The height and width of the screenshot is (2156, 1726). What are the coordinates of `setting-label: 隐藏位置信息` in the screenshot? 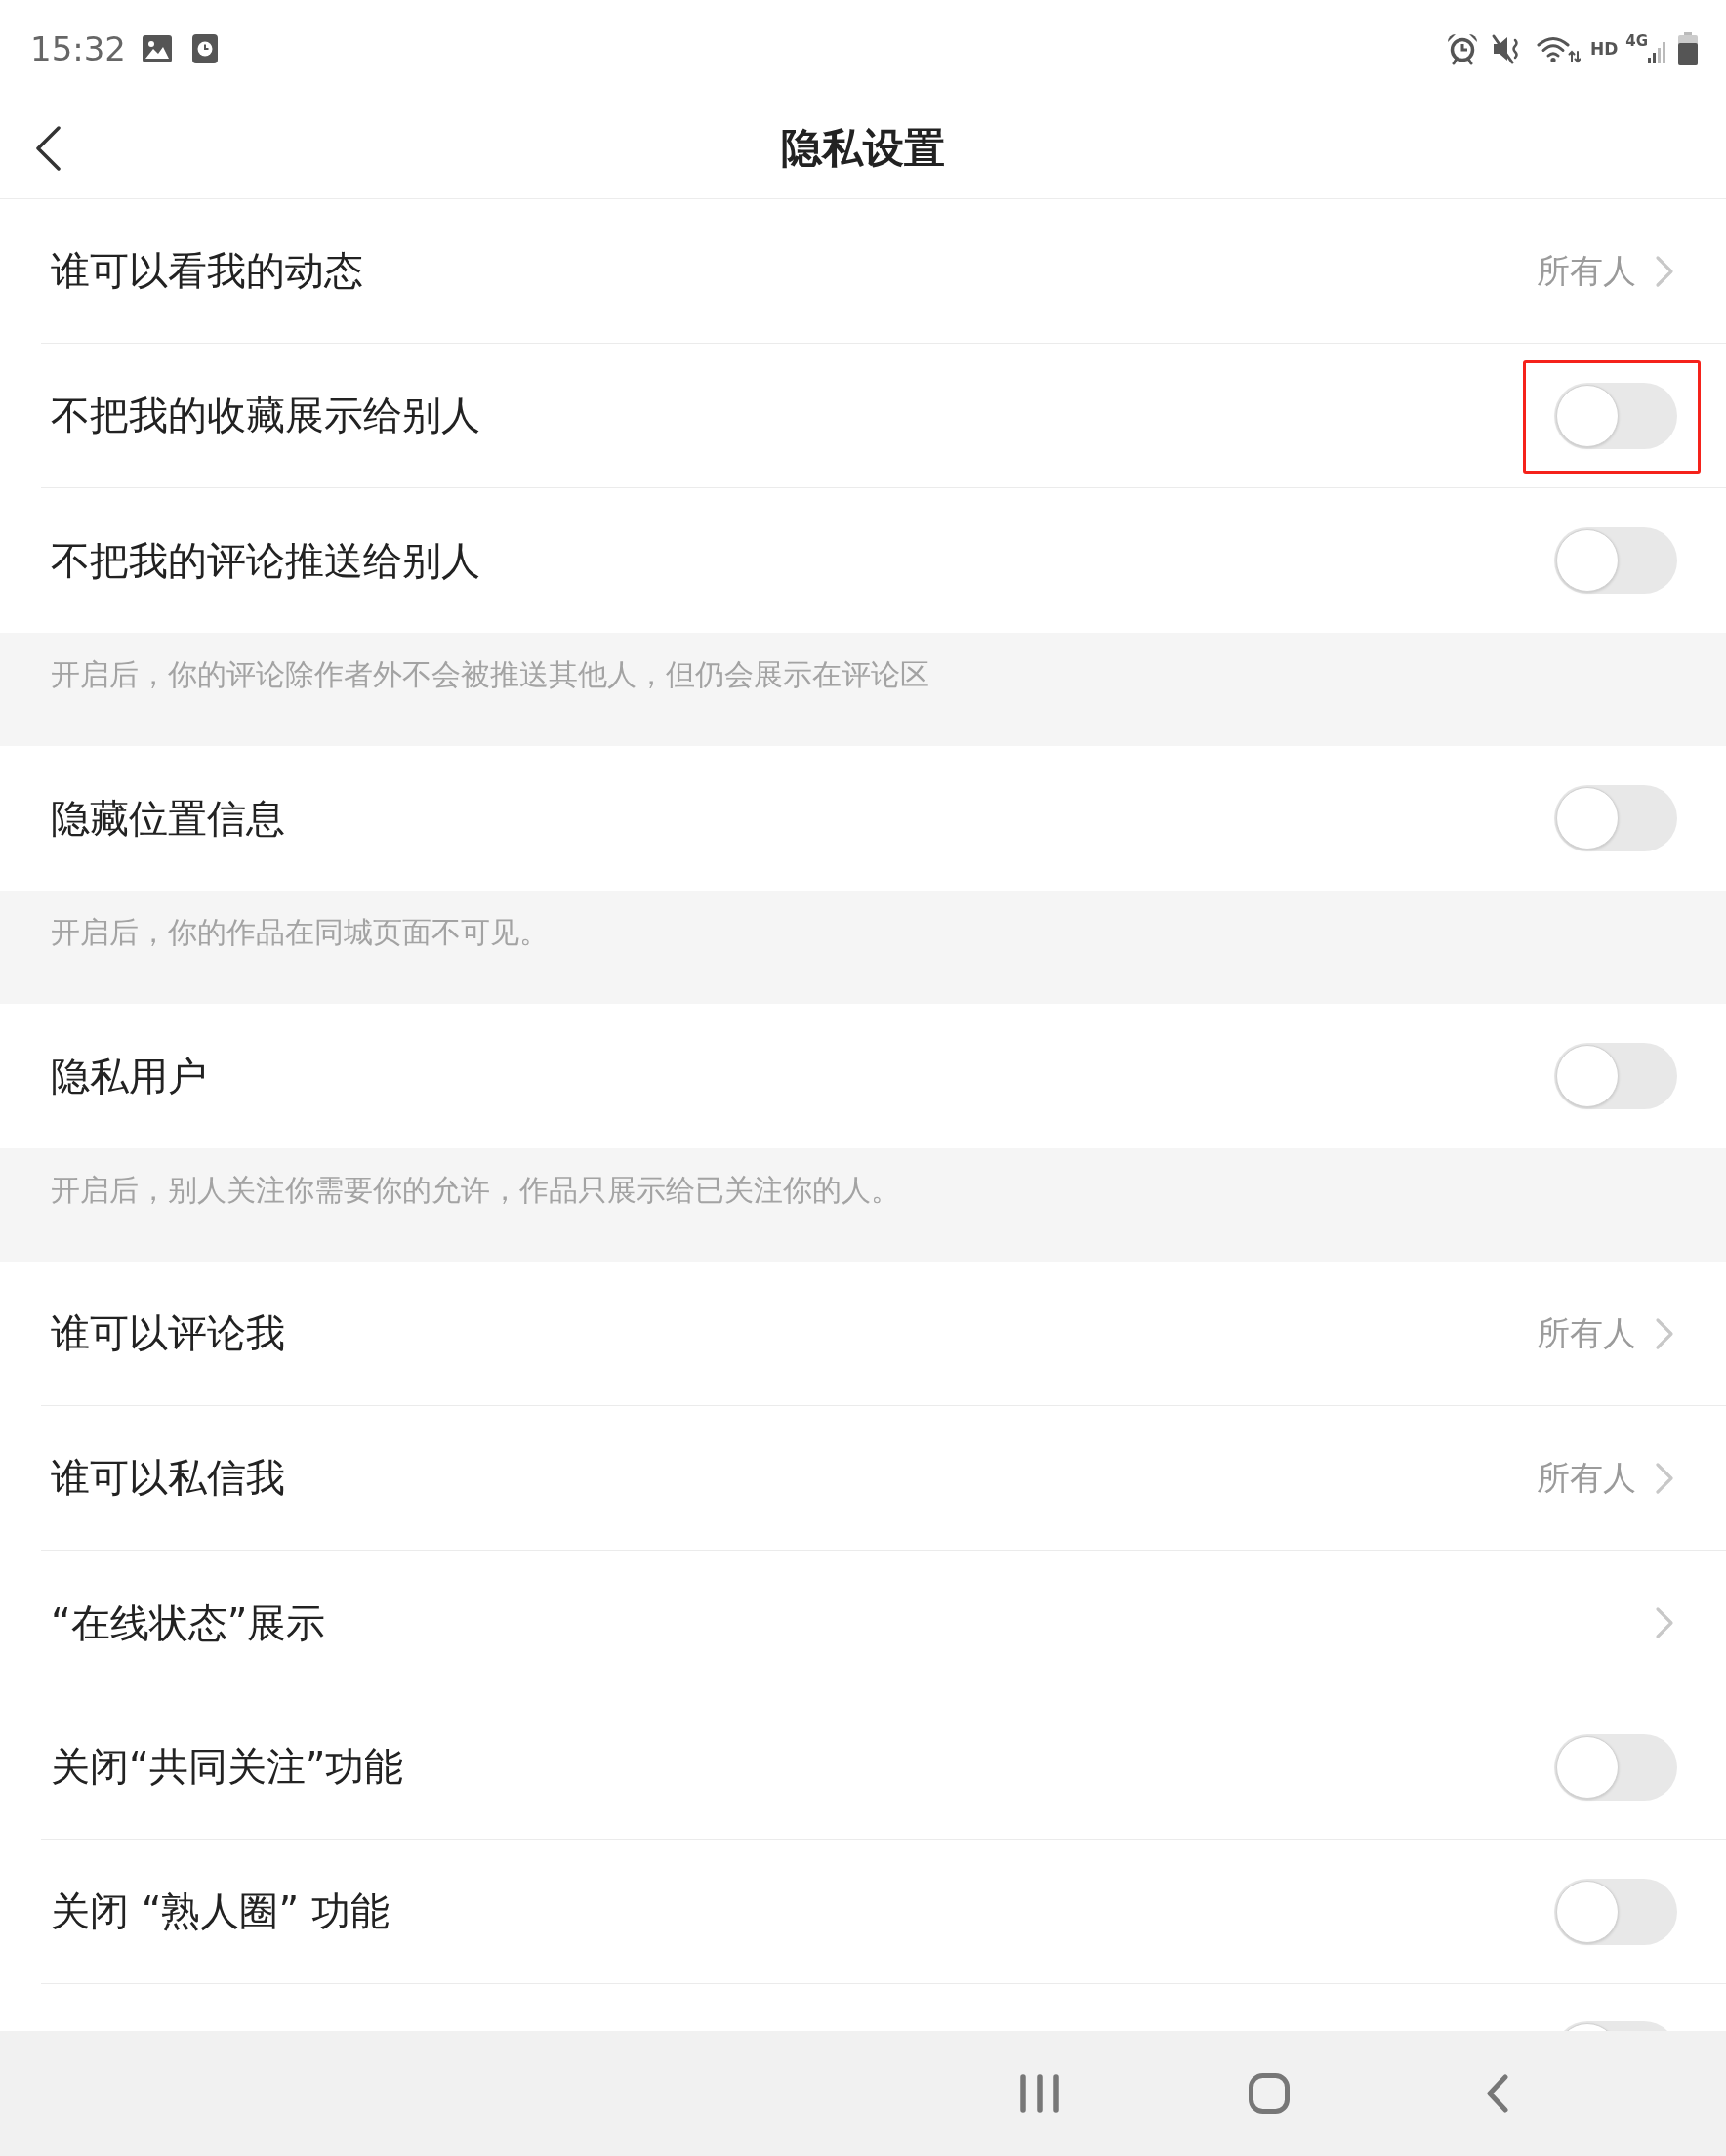 It's located at (168, 818).